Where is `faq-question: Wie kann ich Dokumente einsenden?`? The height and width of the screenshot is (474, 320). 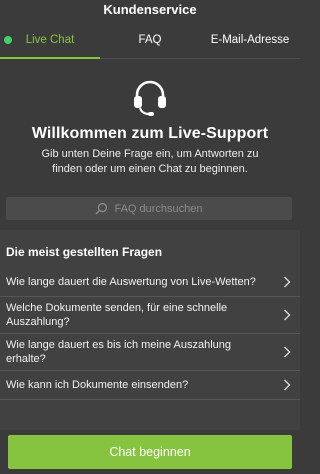 faq-question: Wie kann ich Dokumente einsenden? is located at coordinates (97, 385).